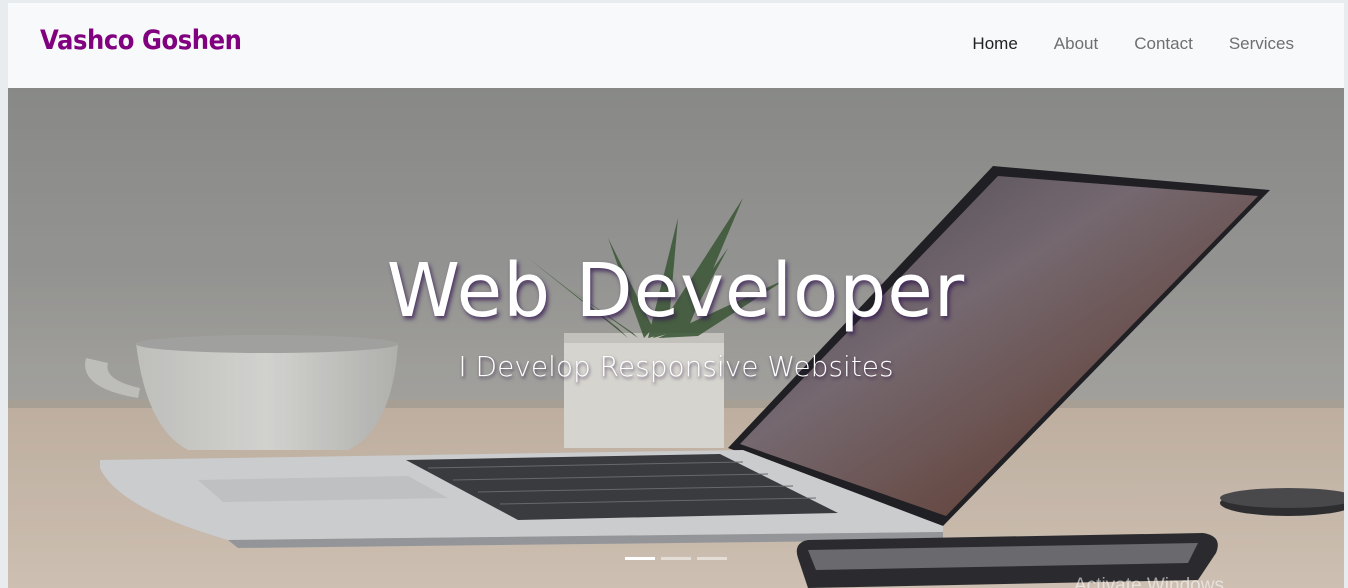  Describe the element at coordinates (994, 44) in the screenshot. I see `nav-link-home: Home` at that location.